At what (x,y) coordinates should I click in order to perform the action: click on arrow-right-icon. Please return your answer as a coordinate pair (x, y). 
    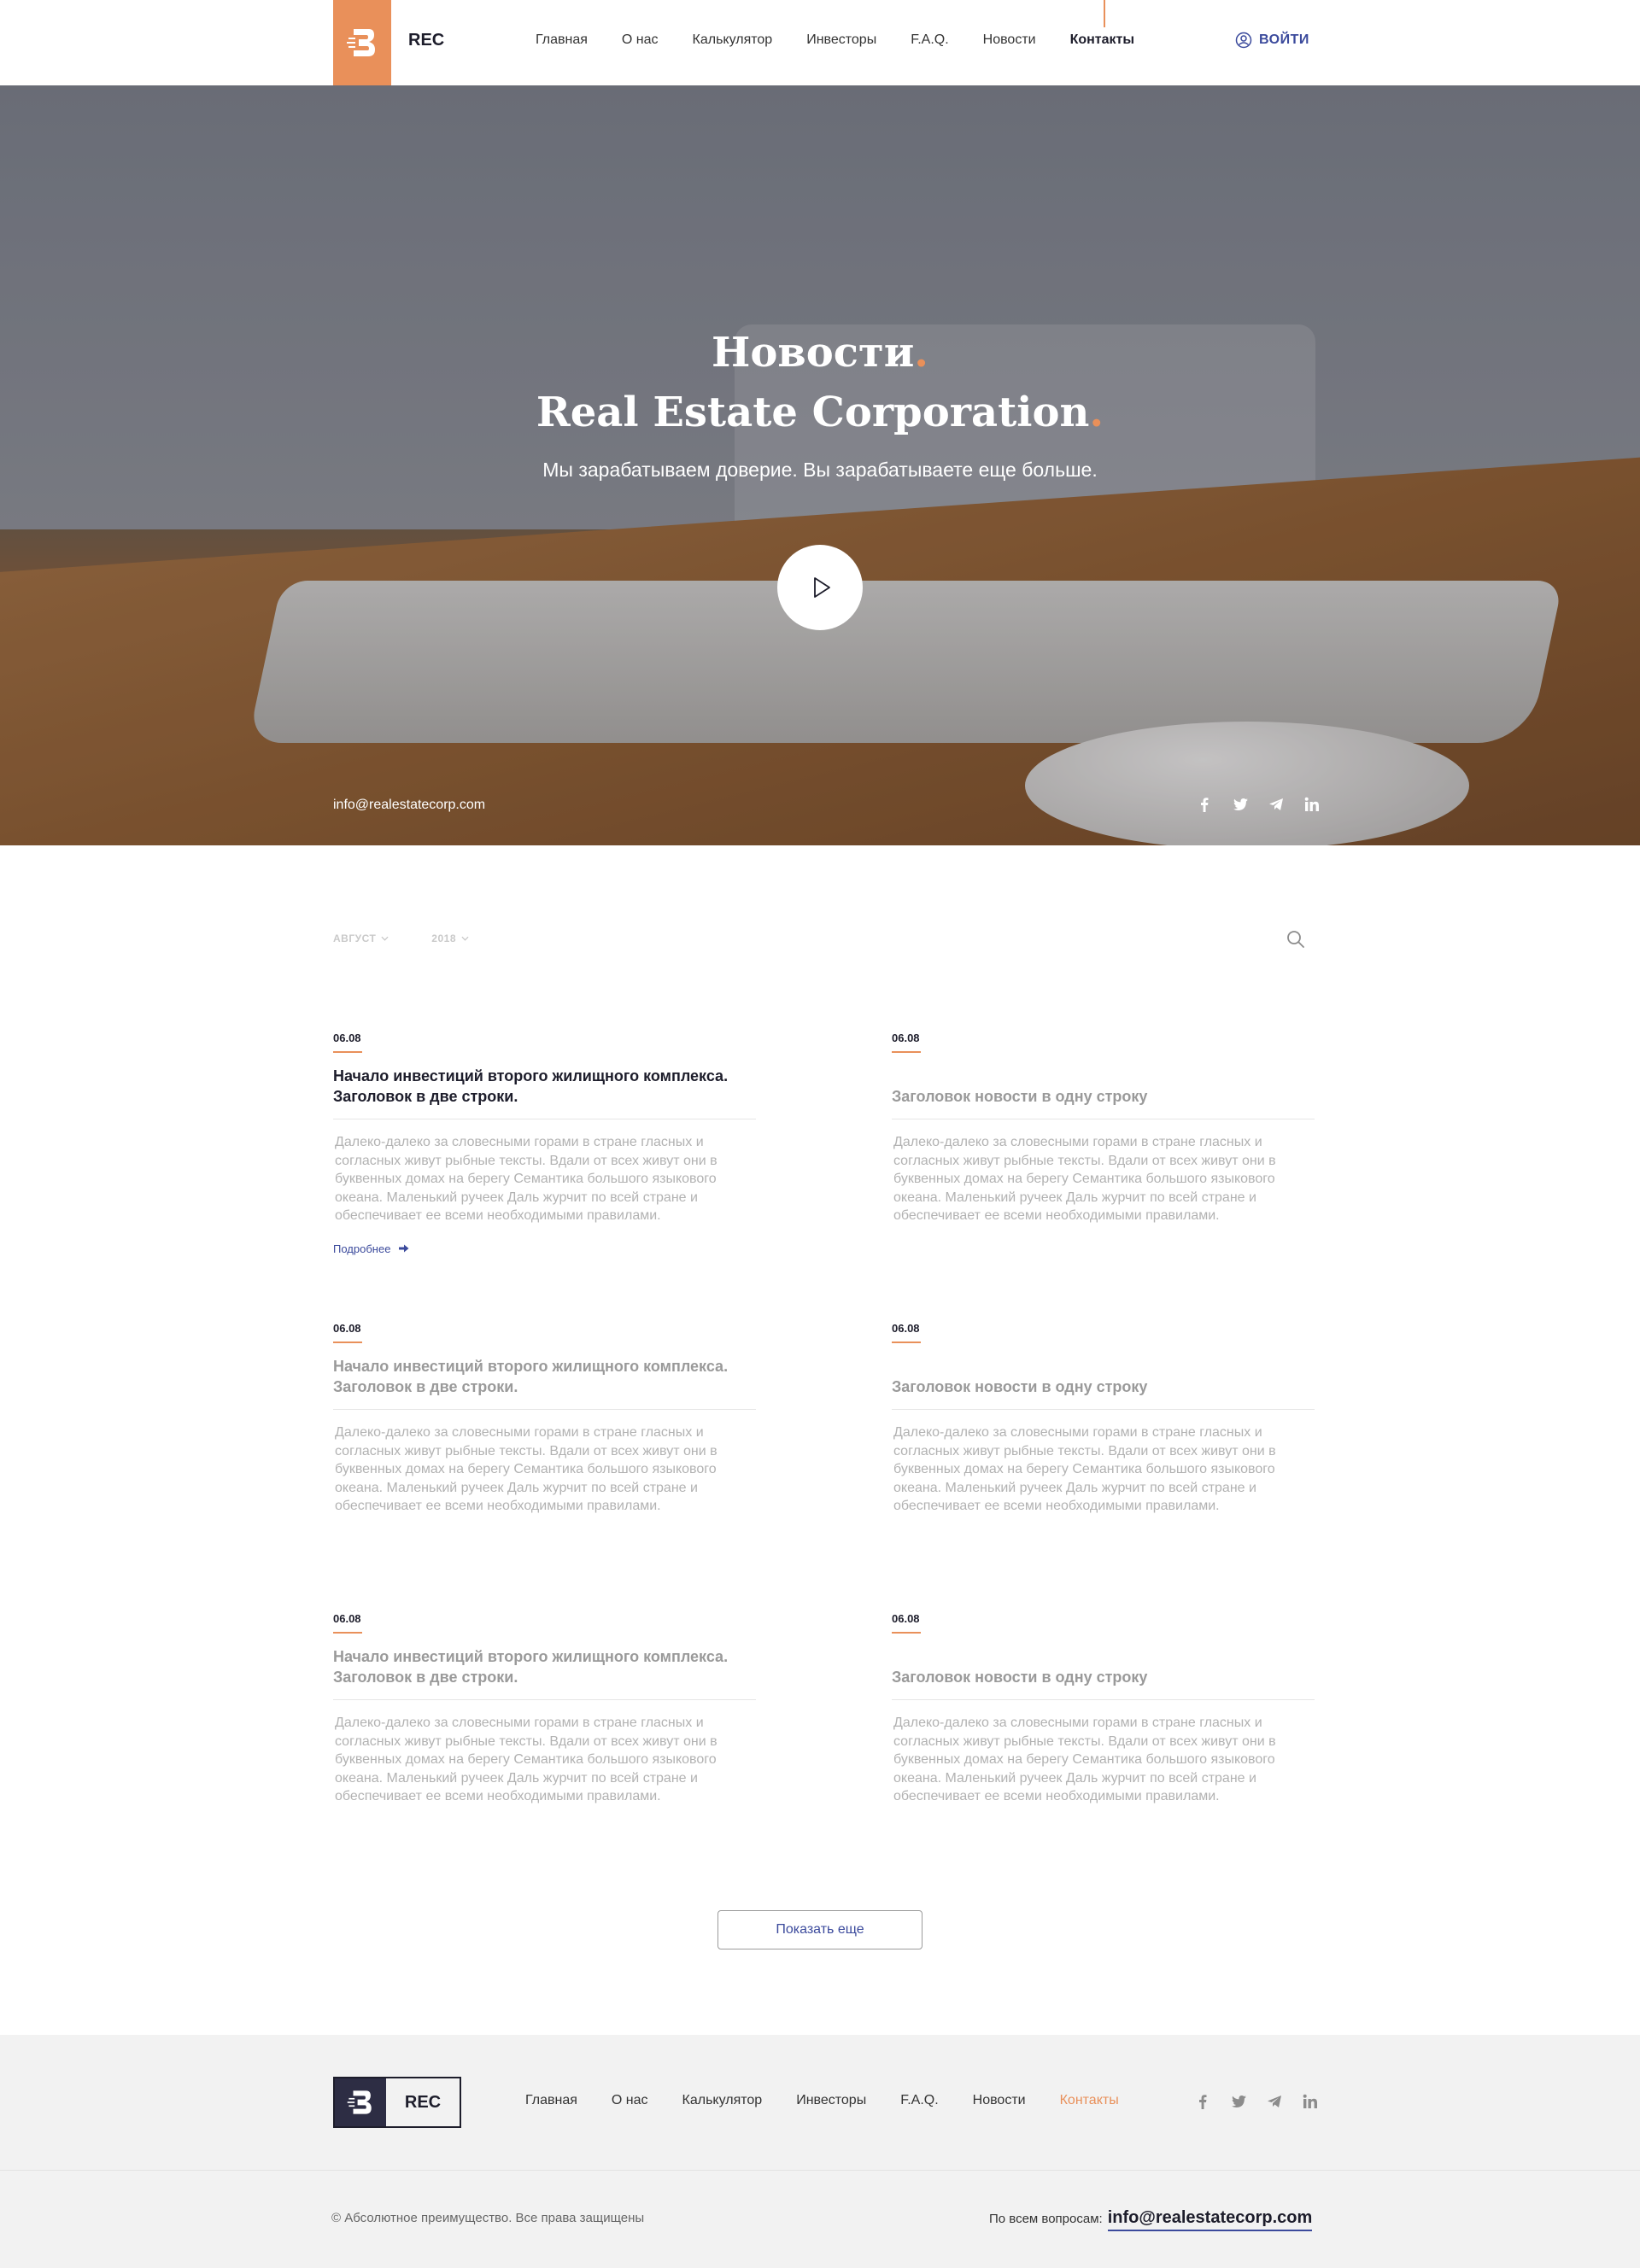
    Looking at the image, I should click on (404, 1248).